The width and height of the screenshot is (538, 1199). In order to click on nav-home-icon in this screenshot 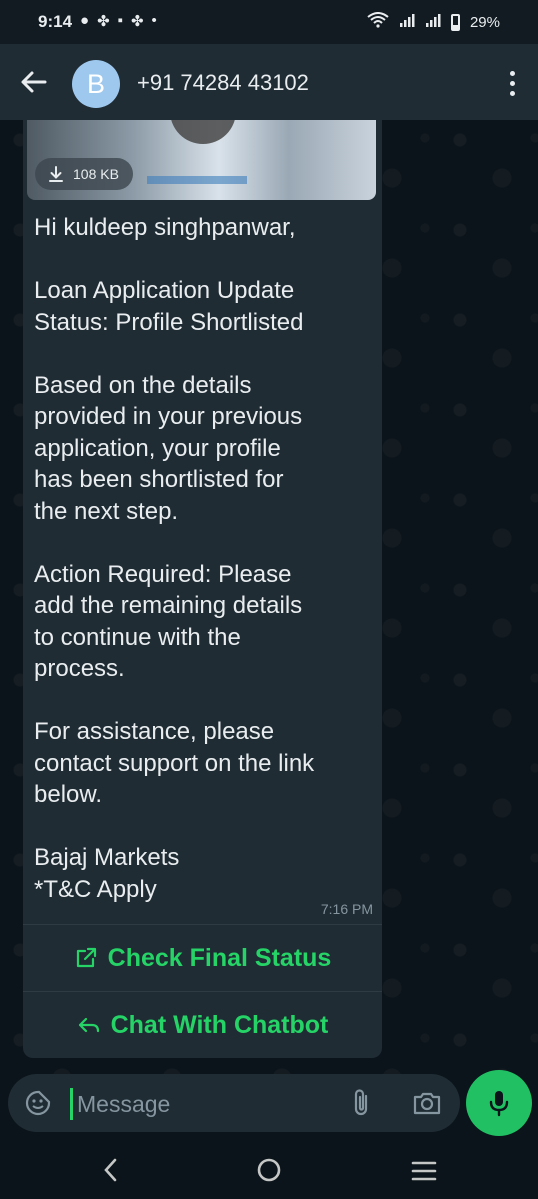, I will do `click(269, 1170)`.